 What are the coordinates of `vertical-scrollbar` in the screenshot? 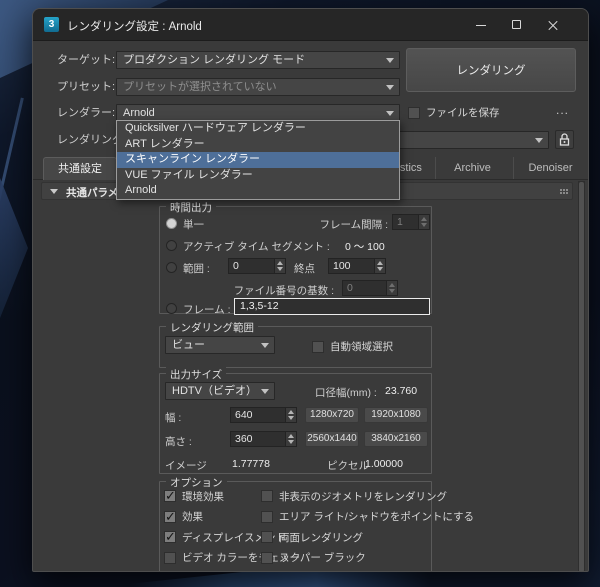 It's located at (581, 376).